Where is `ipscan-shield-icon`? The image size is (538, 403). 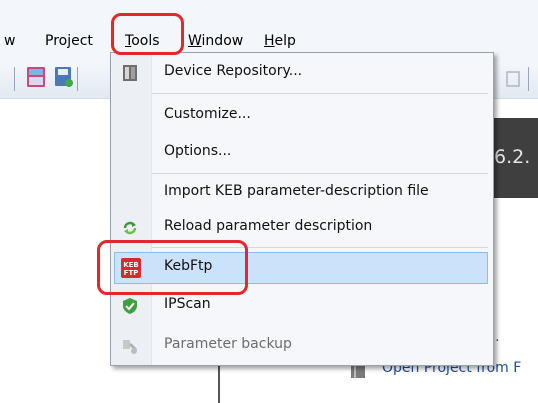
ipscan-shield-icon is located at coordinates (130, 306).